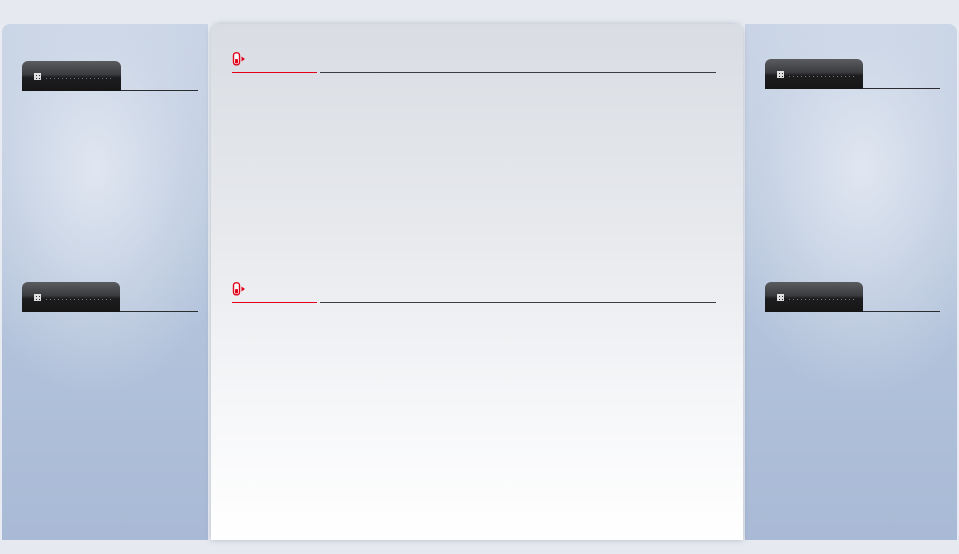 Image resolution: width=959 pixels, height=554 pixels. I want to click on section-2-underline-accent, so click(274, 302).